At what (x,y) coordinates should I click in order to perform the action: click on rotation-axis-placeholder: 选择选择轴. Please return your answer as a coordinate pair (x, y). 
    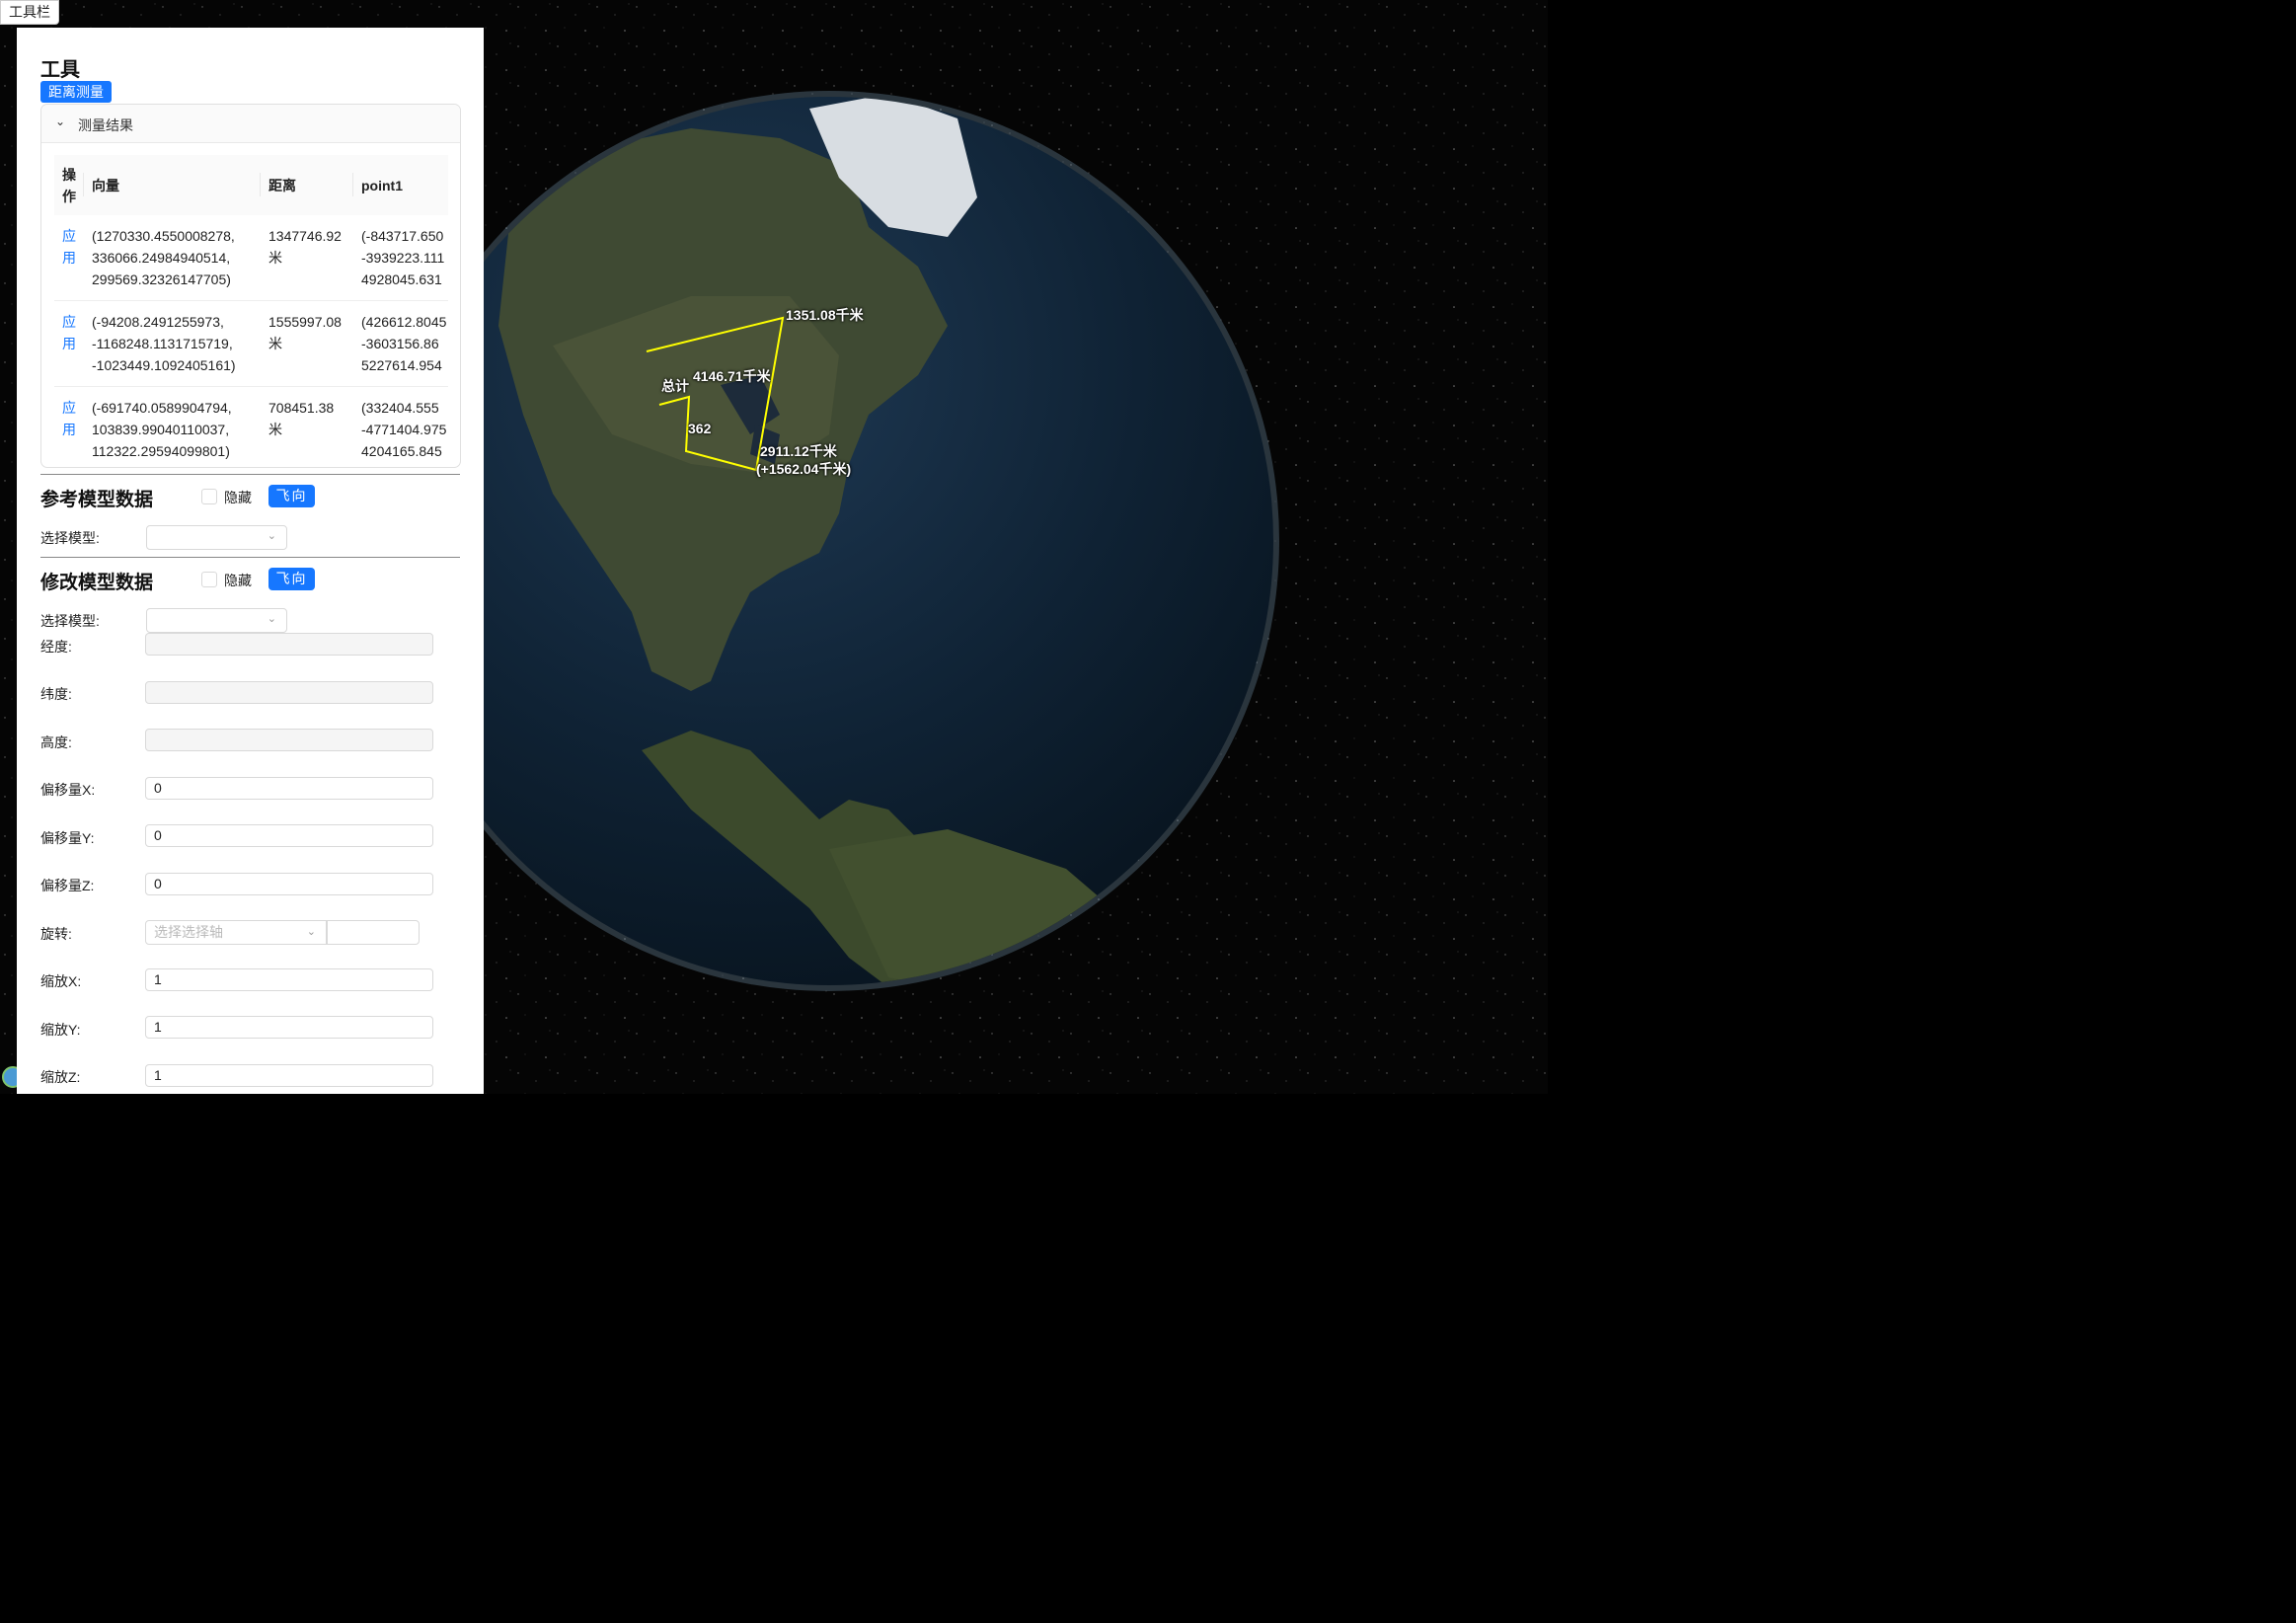
    Looking at the image, I should click on (188, 932).